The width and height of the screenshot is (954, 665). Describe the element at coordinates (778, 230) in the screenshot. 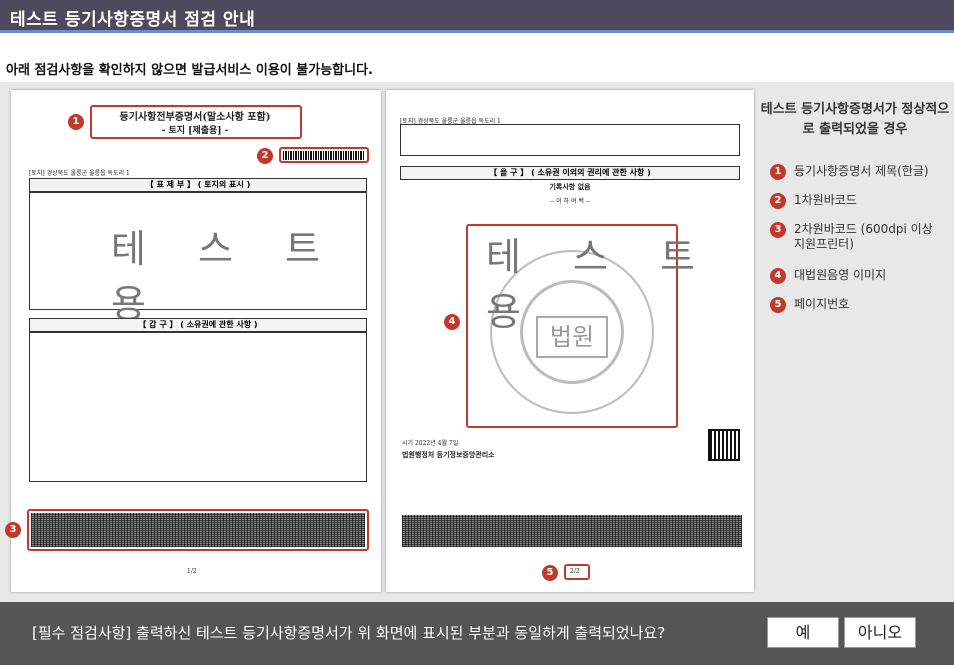

I see `legend-marker: 3` at that location.